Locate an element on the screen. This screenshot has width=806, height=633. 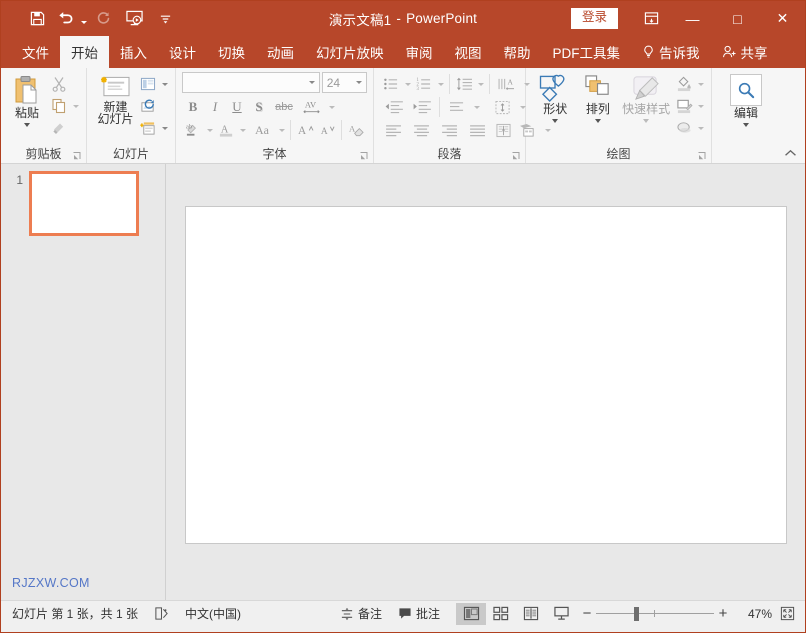
language-status: 中文(中国) is located at coordinates (213, 614).